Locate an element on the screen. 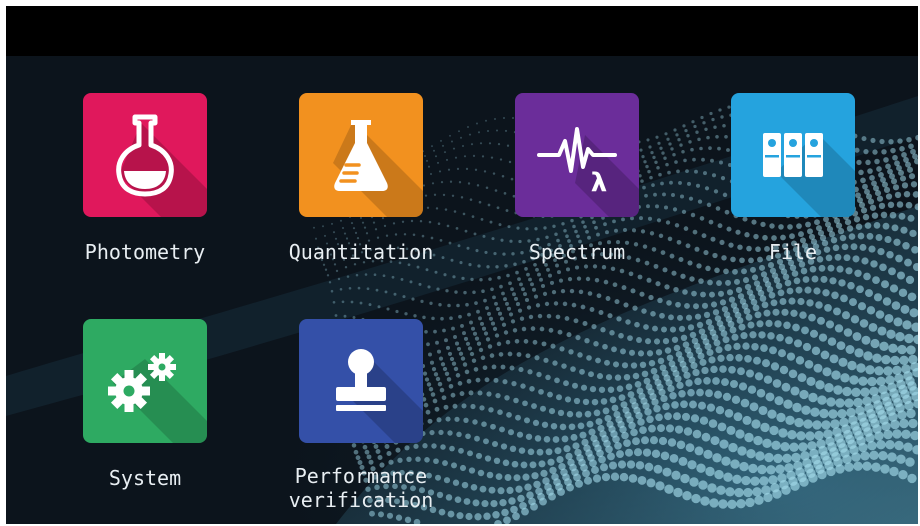 The height and width of the screenshot is (526, 920). binders-icon is located at coordinates (793, 155).